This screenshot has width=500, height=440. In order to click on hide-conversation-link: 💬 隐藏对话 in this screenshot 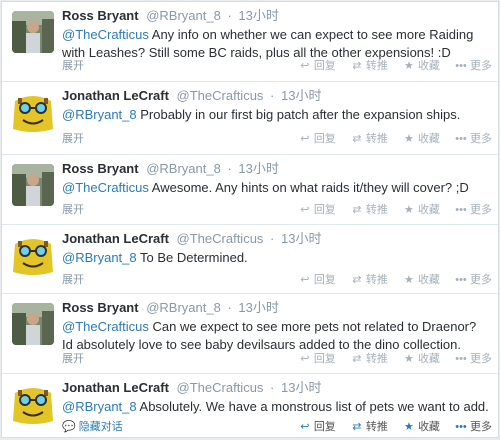, I will do `click(92, 427)`.